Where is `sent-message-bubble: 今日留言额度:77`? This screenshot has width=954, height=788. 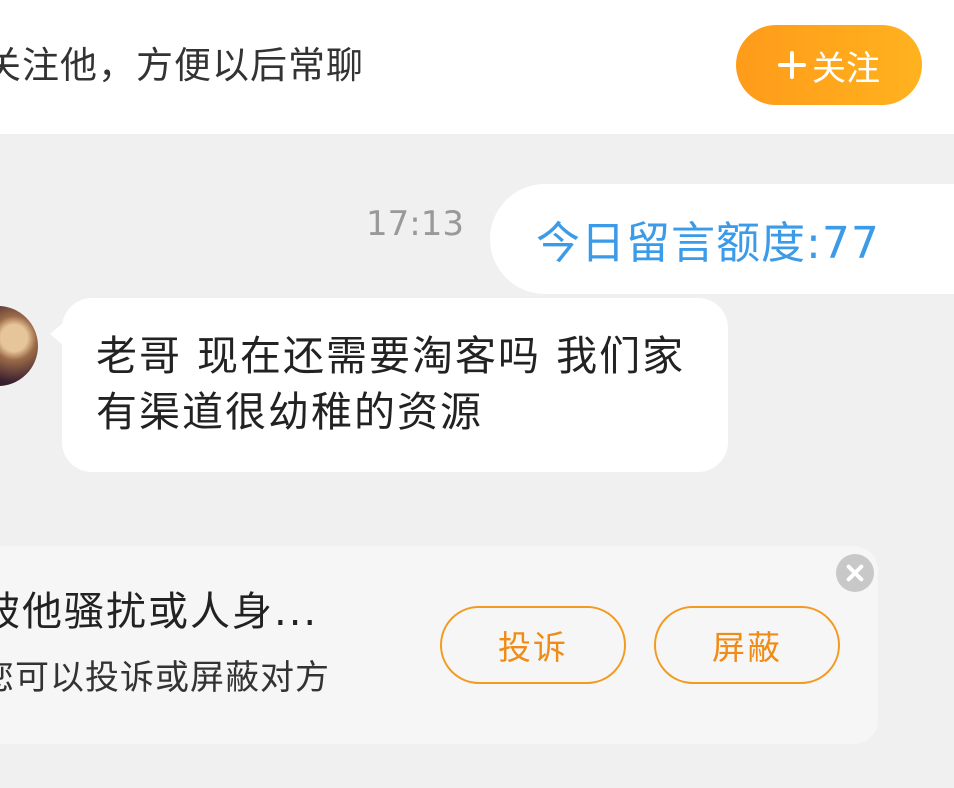 sent-message-bubble: 今日留言额度:77 is located at coordinates (722, 239).